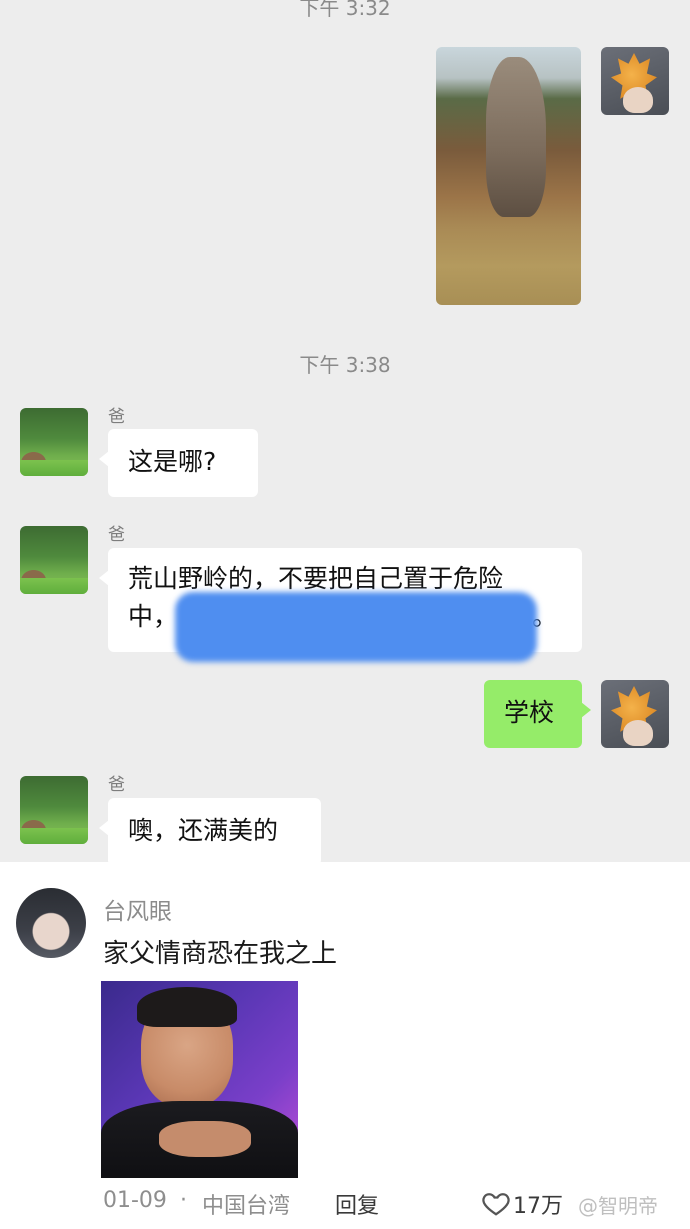 This screenshot has height=1229, width=690. Describe the element at coordinates (496, 1203) in the screenshot. I see `heart-icon` at that location.